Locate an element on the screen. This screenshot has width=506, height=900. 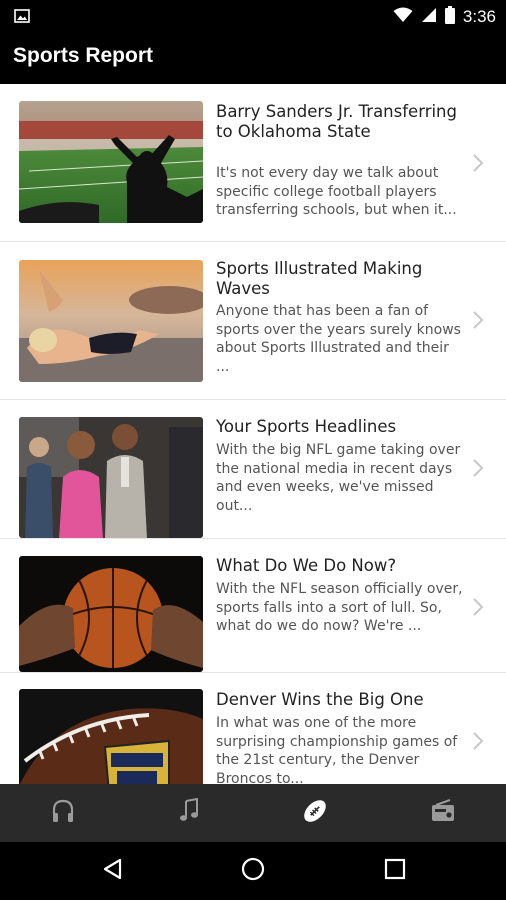
wifi-icon is located at coordinates (403, 17).